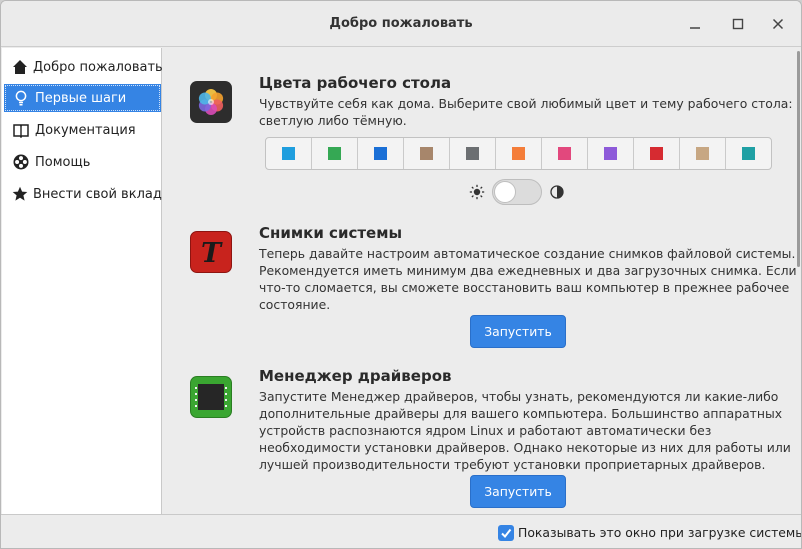 The width and height of the screenshot is (802, 549). What do you see at coordinates (211, 102) in the screenshot?
I see `colors-app-icon` at bounding box center [211, 102].